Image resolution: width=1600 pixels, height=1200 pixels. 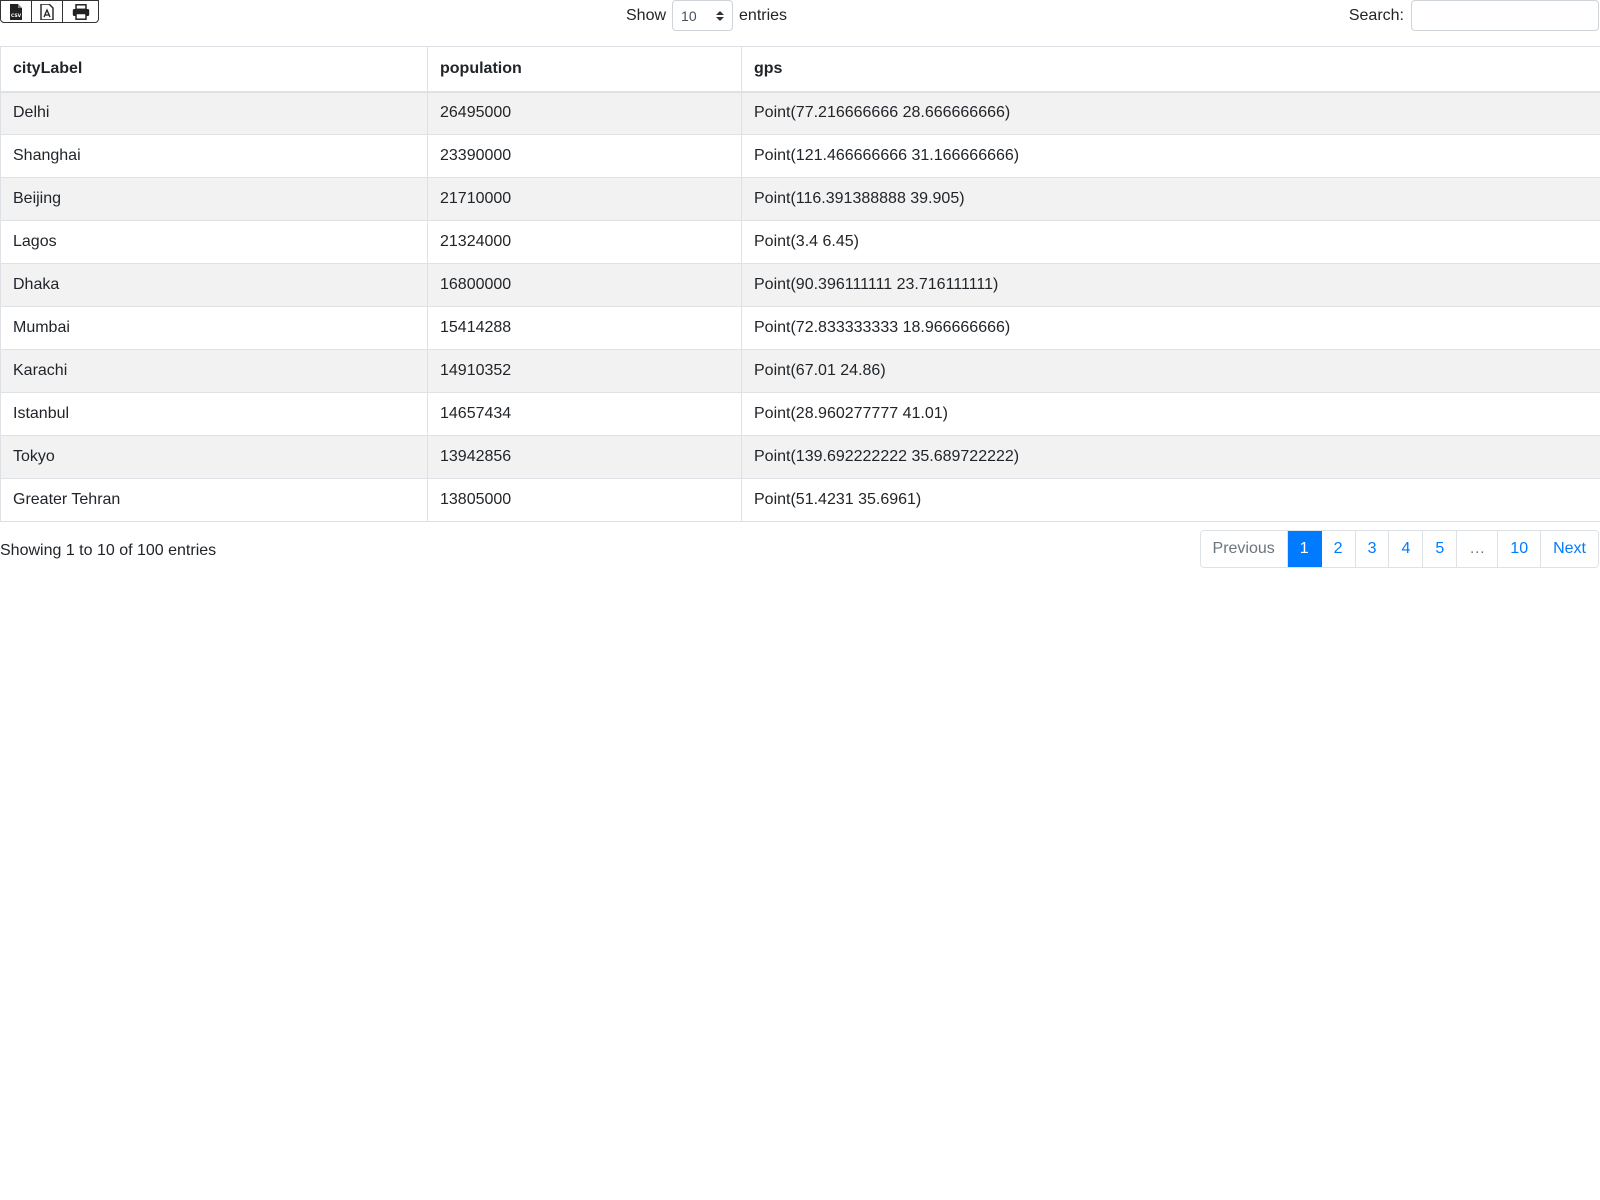 What do you see at coordinates (1170, 242) in the screenshot?
I see `cell-gps: Point(3.4 6.45)` at bounding box center [1170, 242].